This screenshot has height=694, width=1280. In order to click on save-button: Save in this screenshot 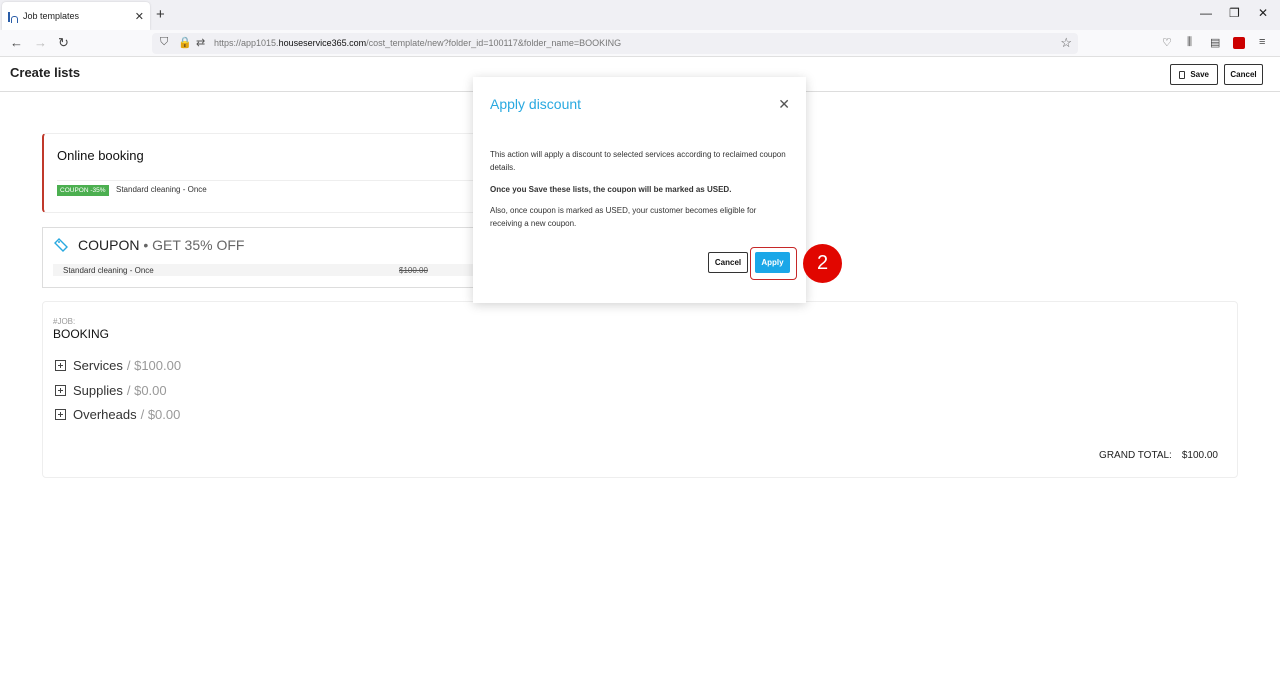, I will do `click(1194, 74)`.